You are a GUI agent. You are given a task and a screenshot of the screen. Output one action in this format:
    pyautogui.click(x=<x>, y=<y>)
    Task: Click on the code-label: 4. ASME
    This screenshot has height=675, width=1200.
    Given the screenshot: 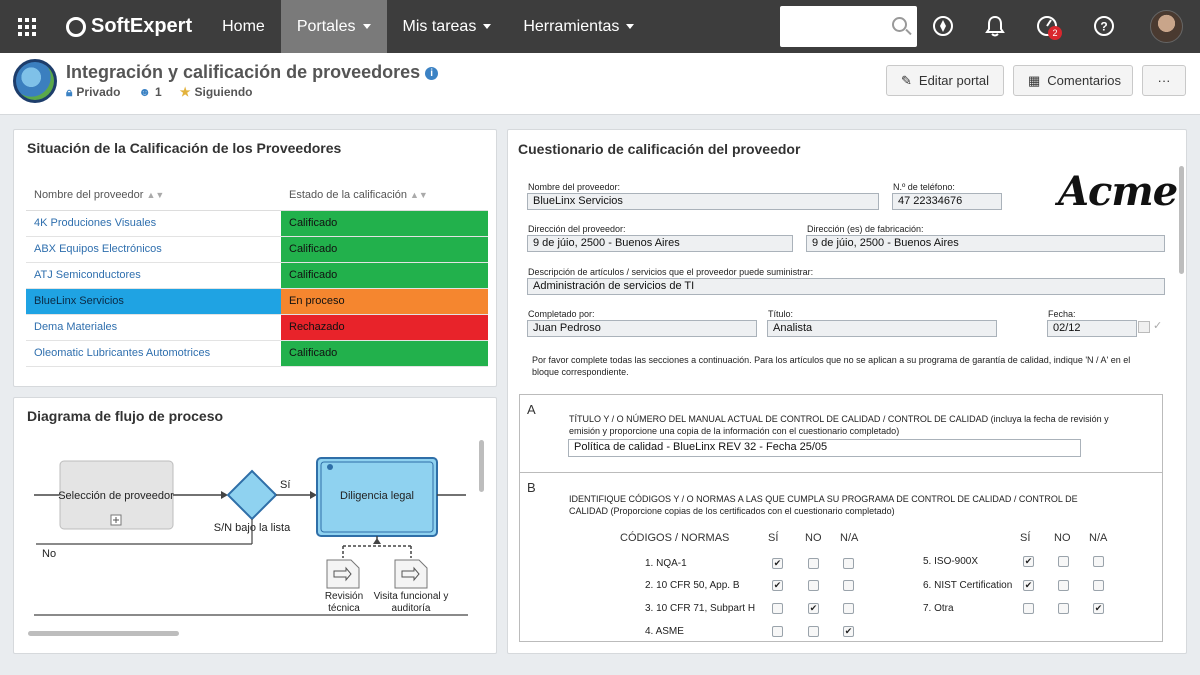 What is the action you would take?
    pyautogui.click(x=664, y=631)
    